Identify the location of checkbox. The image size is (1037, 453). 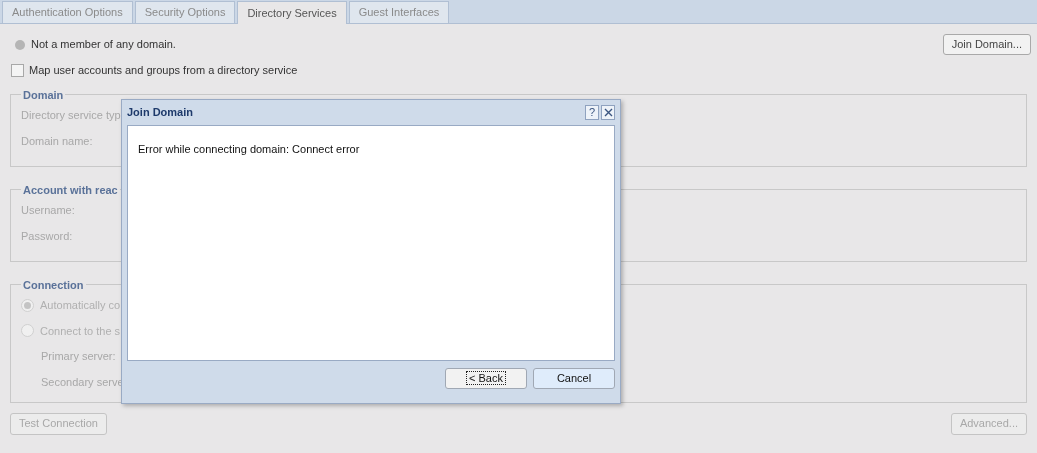
(17, 70).